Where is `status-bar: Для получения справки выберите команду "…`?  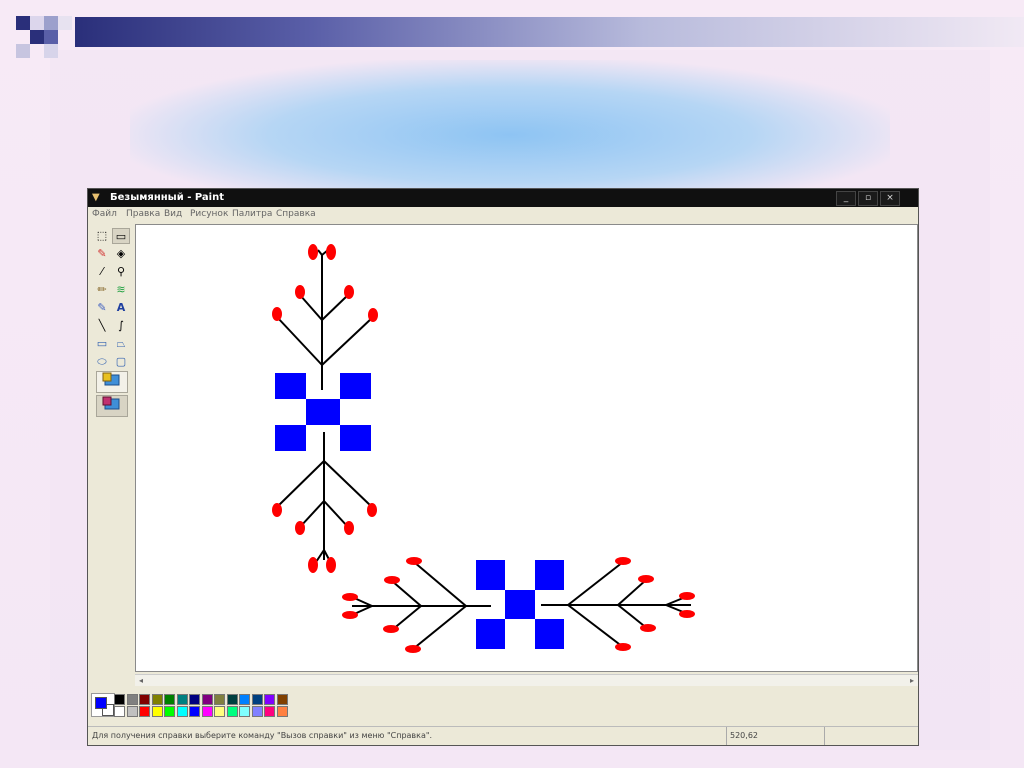
status-bar: Для получения справки выберите команду "… is located at coordinates (503, 735).